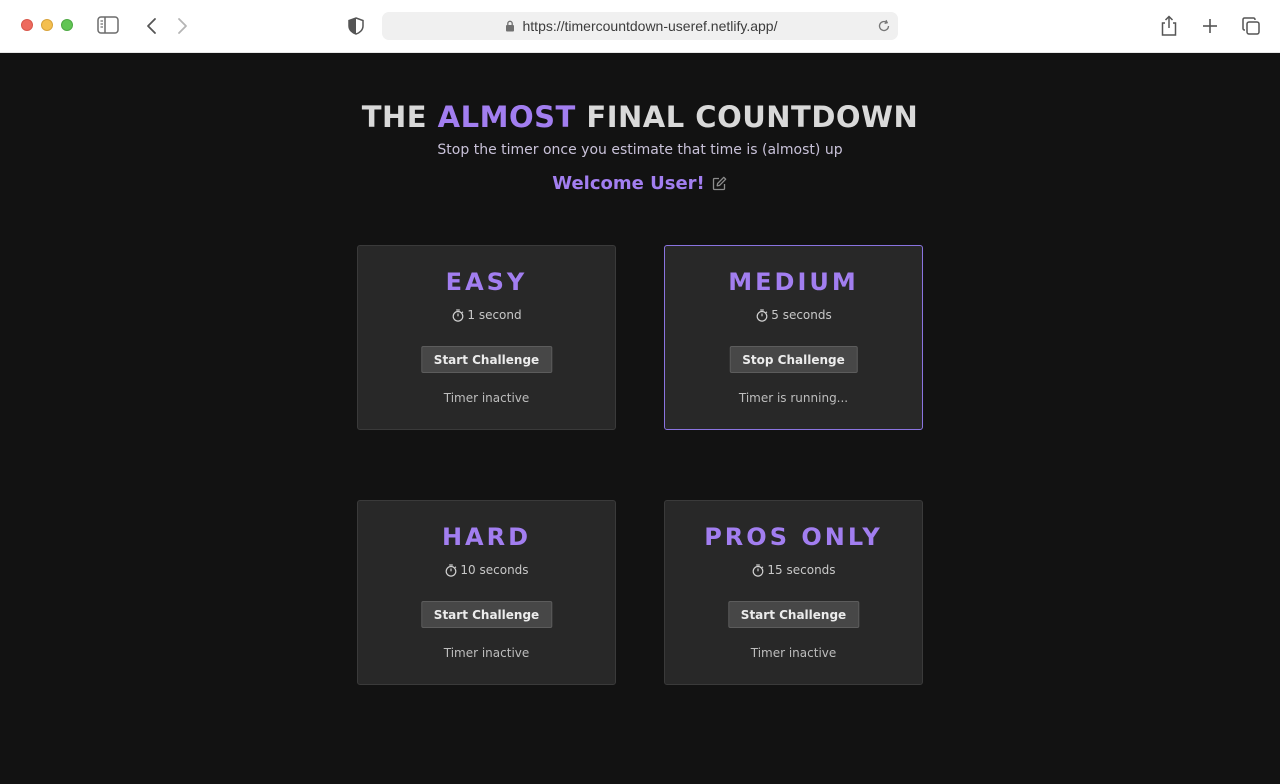  What do you see at coordinates (494, 315) in the screenshot?
I see `duration-text: 1 second` at bounding box center [494, 315].